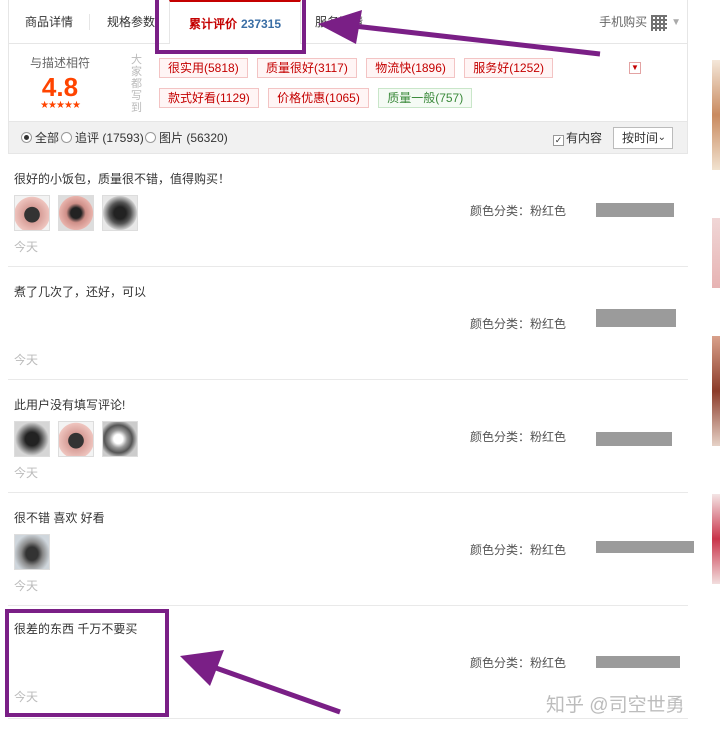 This screenshot has width=720, height=735. I want to click on tab-service: 服务详情, so click(345, 22).